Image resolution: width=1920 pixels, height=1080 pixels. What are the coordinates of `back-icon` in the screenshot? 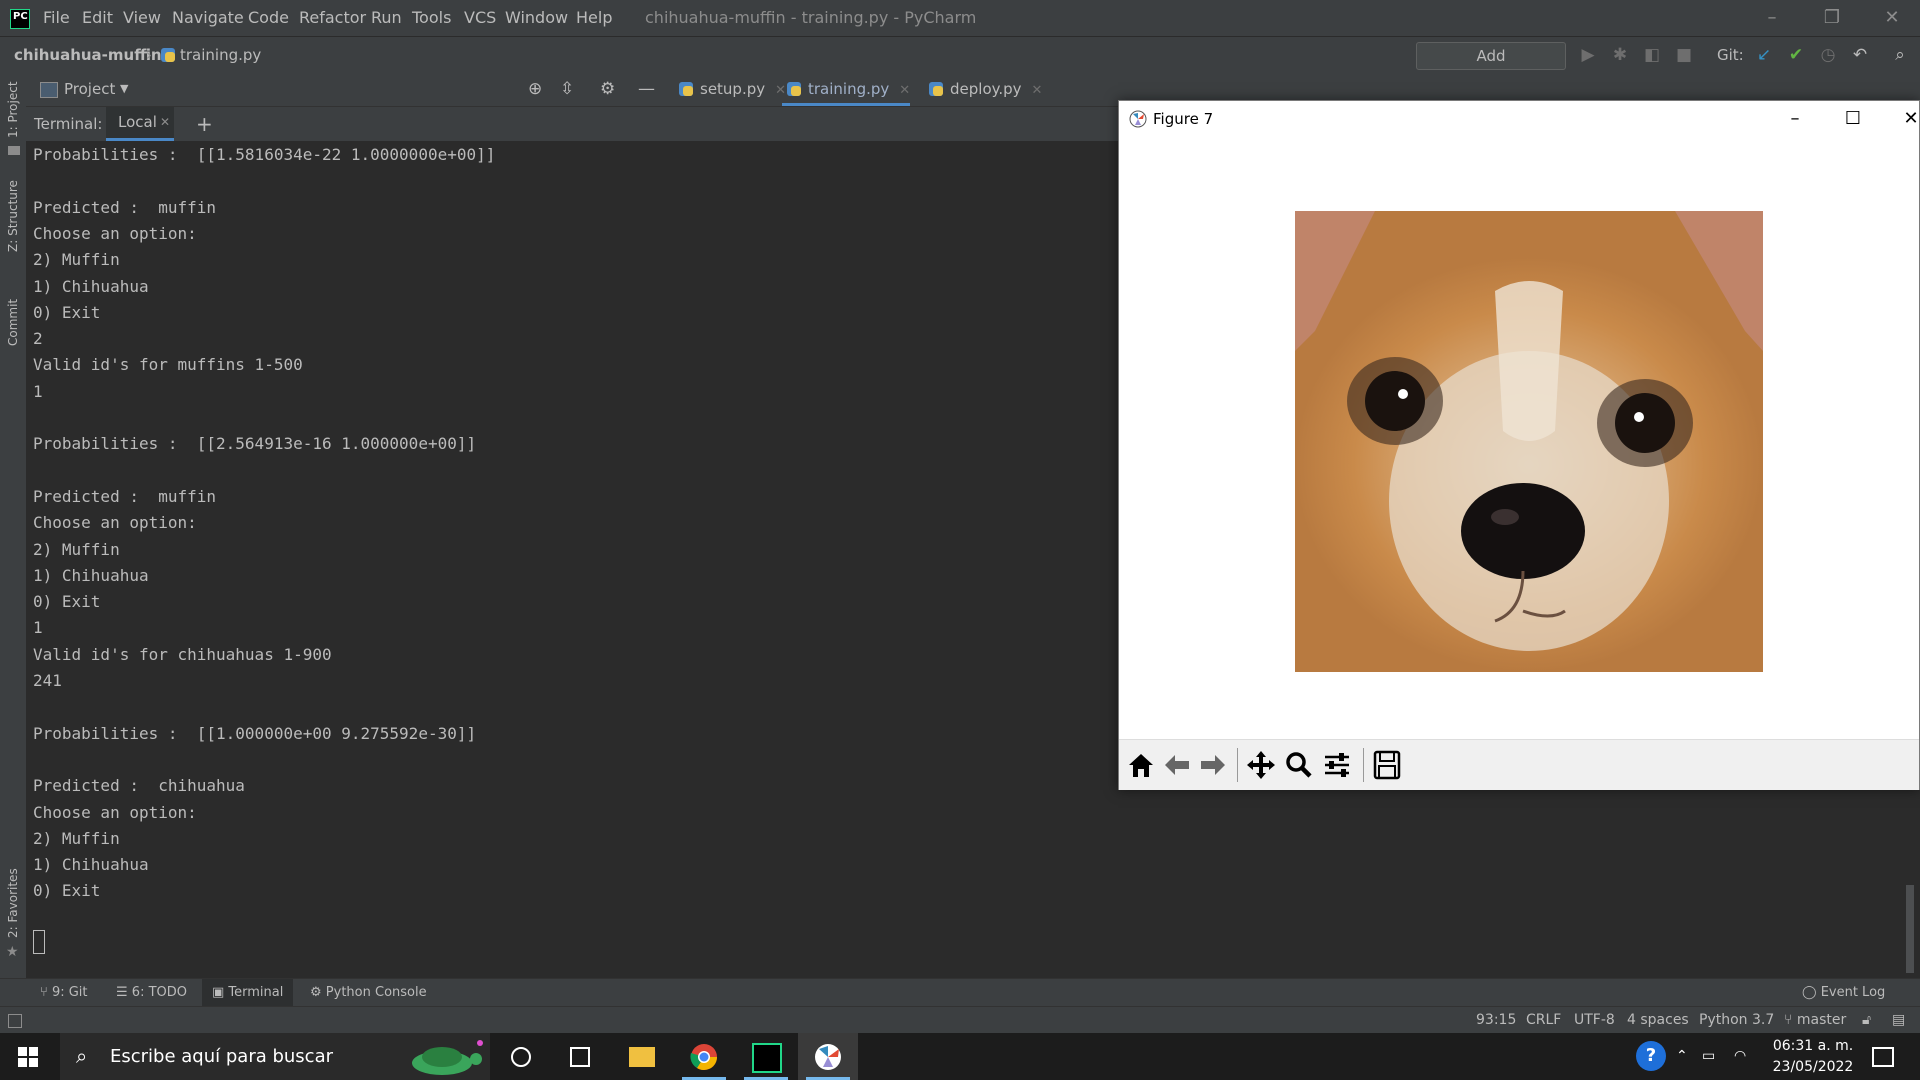 It's located at (1177, 765).